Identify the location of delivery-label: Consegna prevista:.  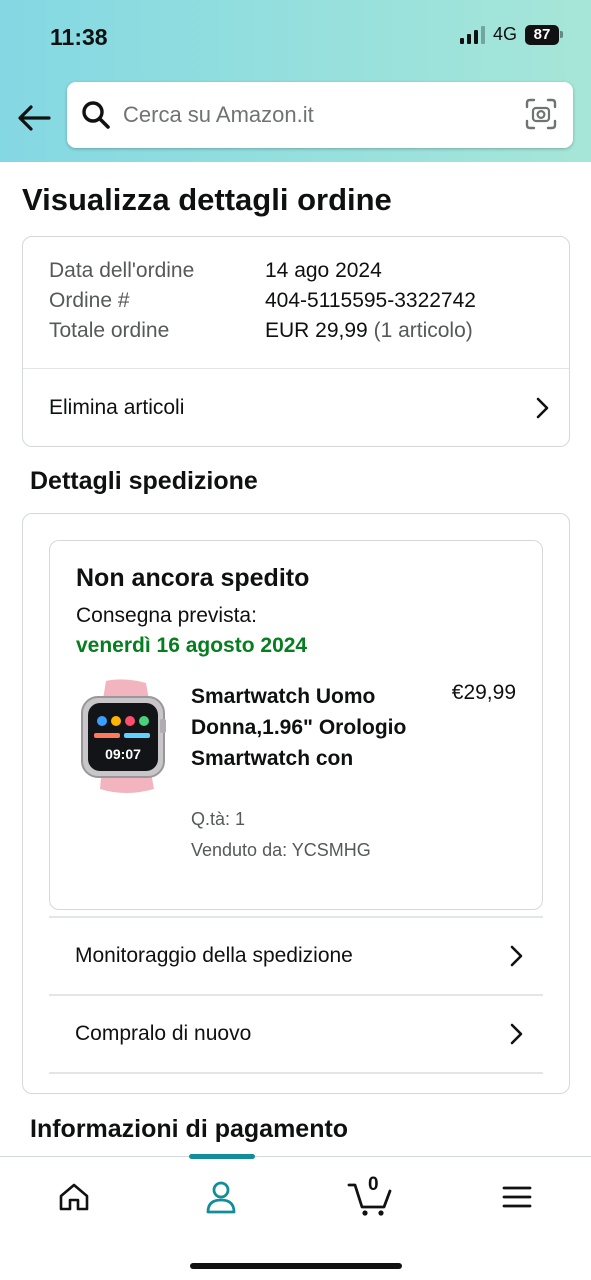
(166, 615).